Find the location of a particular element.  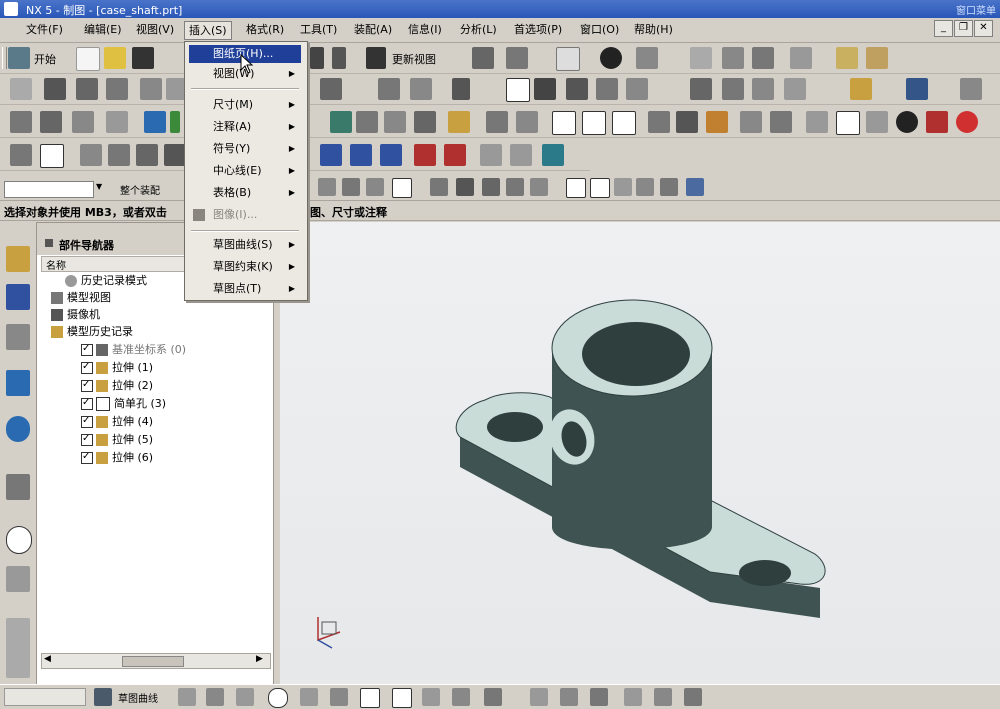

start-icon is located at coordinates (19, 58).